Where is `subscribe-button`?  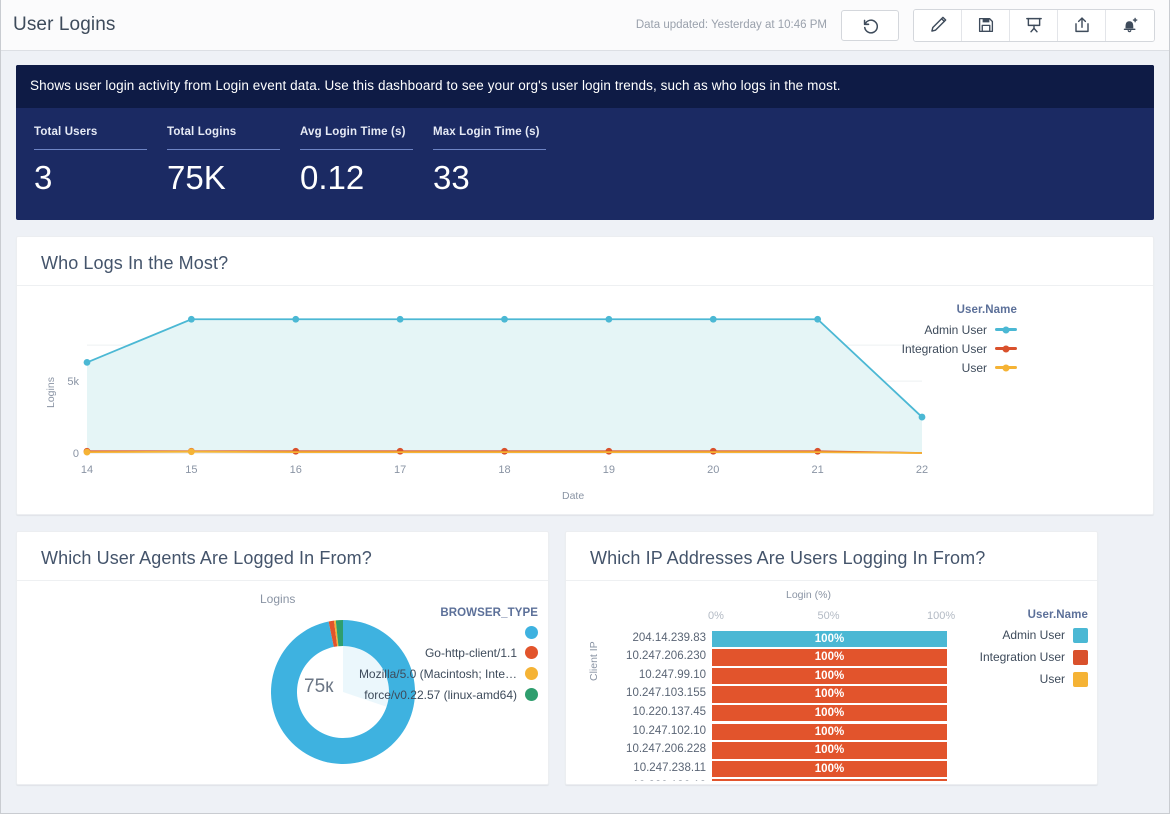
subscribe-button is located at coordinates (1130, 25).